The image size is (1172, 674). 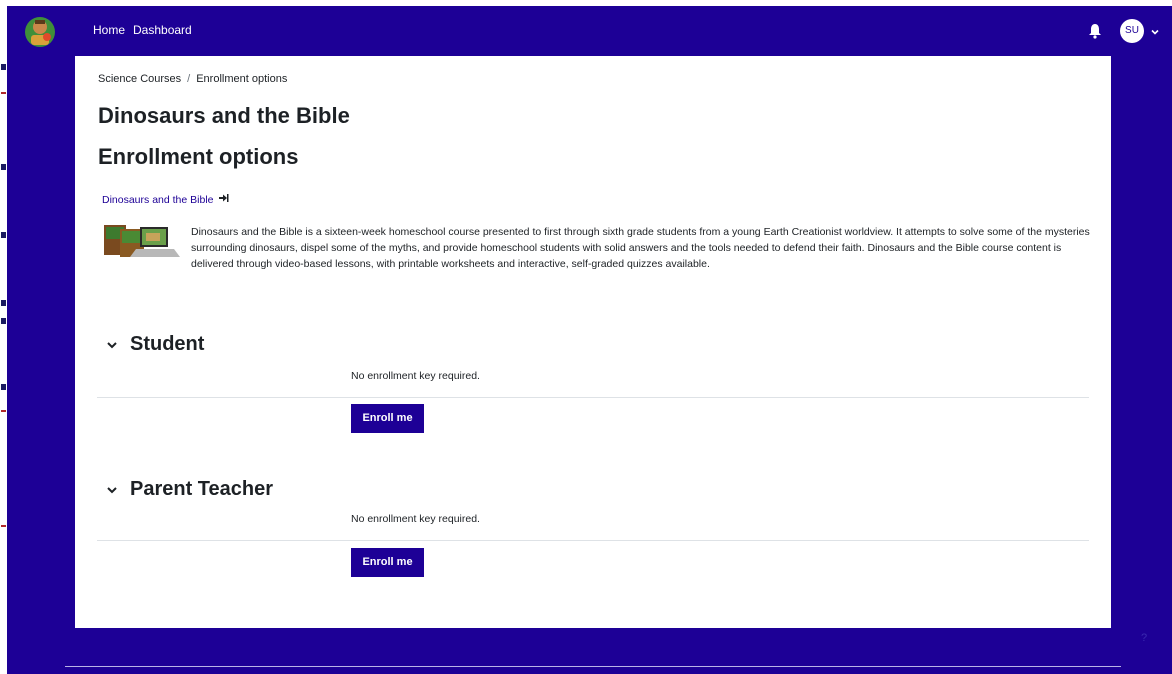 I want to click on course-link-label: Dinosaurs and the Bible, so click(x=158, y=199).